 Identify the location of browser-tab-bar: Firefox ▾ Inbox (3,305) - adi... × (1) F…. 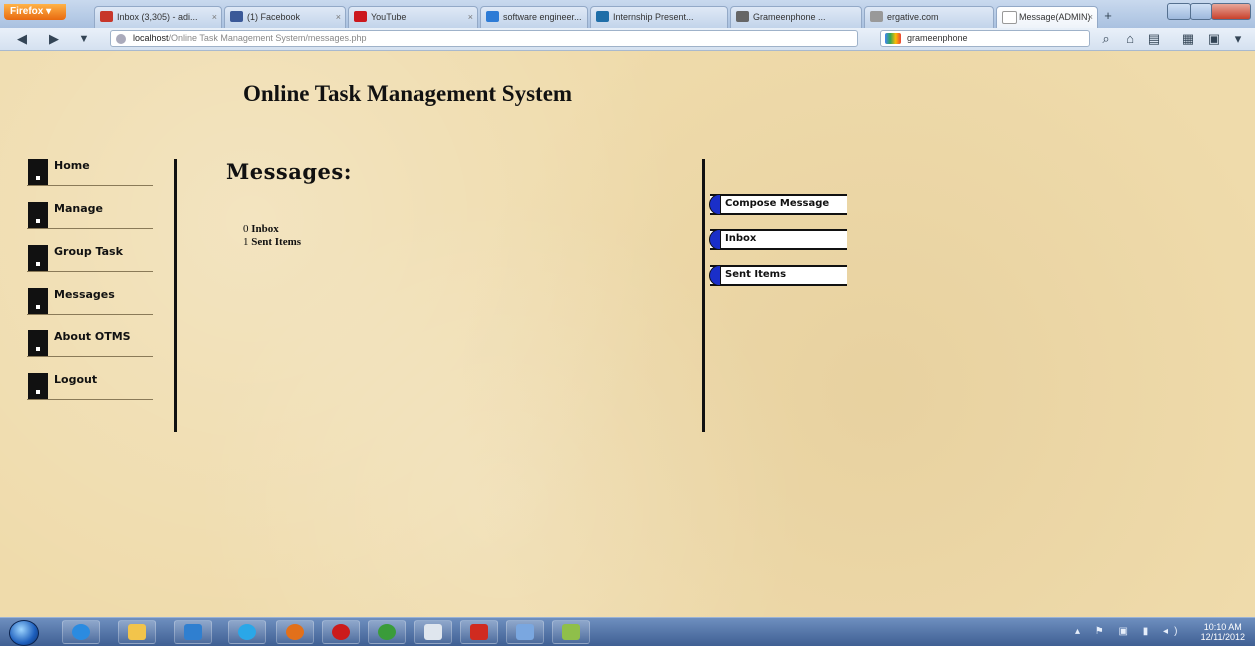
(627, 14).